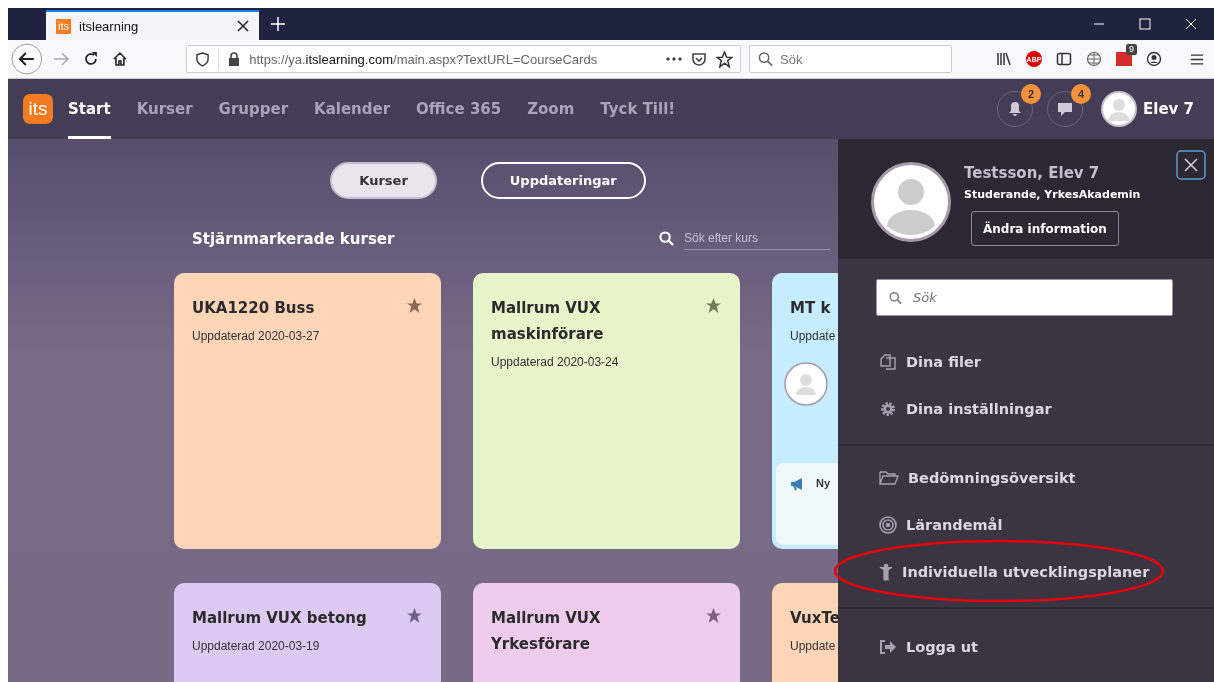 The height and width of the screenshot is (682, 1214). Describe the element at coordinates (307, 632) in the screenshot. I see `course-card: Mallrum VUX betong Uppdaterad 2020-03-19` at that location.